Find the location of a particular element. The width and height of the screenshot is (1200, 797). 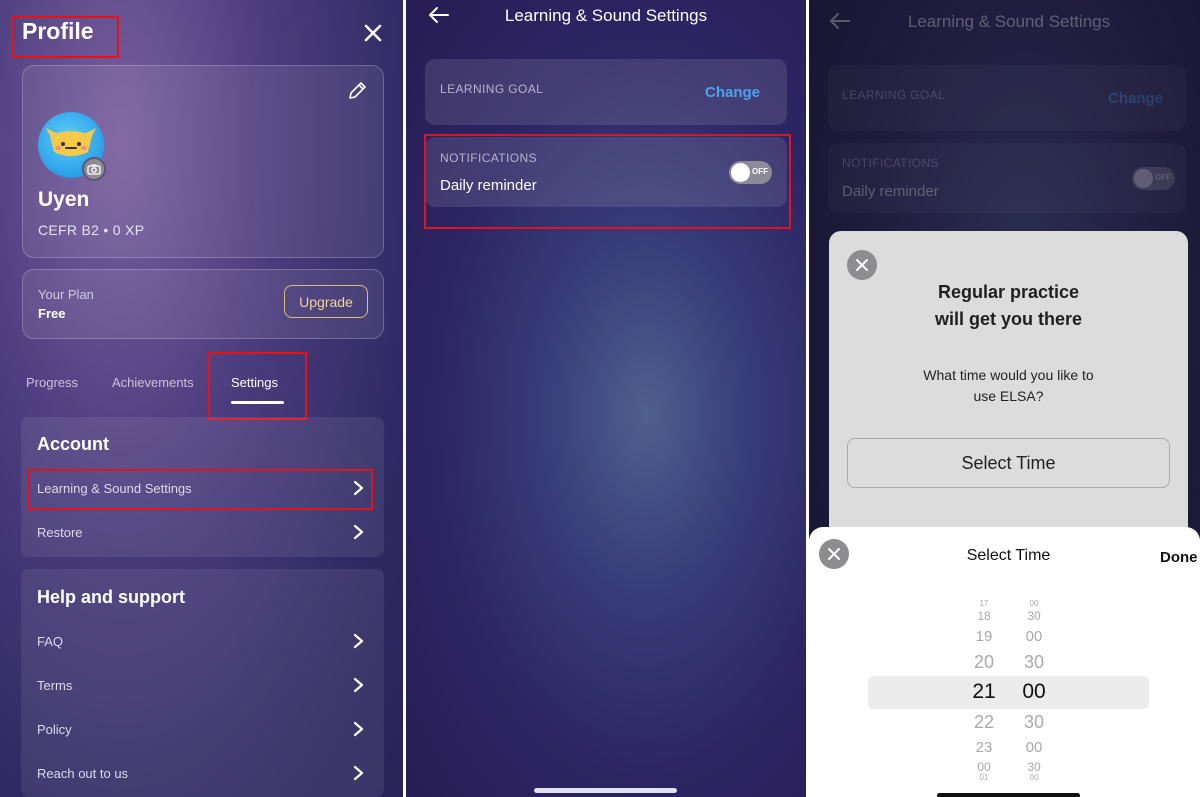

hour-option-selected: 21 is located at coordinates (984, 692).